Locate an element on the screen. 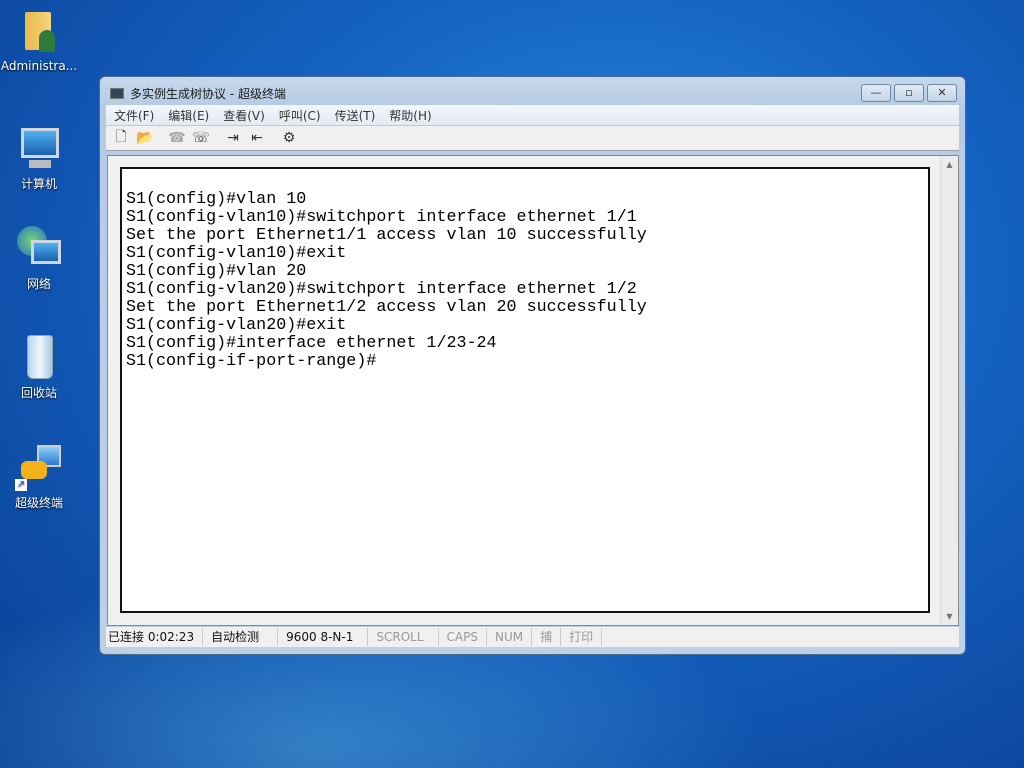 This screenshot has width=1024, height=768. terminal-line: S1(config-if-port-range)# is located at coordinates (251, 361).